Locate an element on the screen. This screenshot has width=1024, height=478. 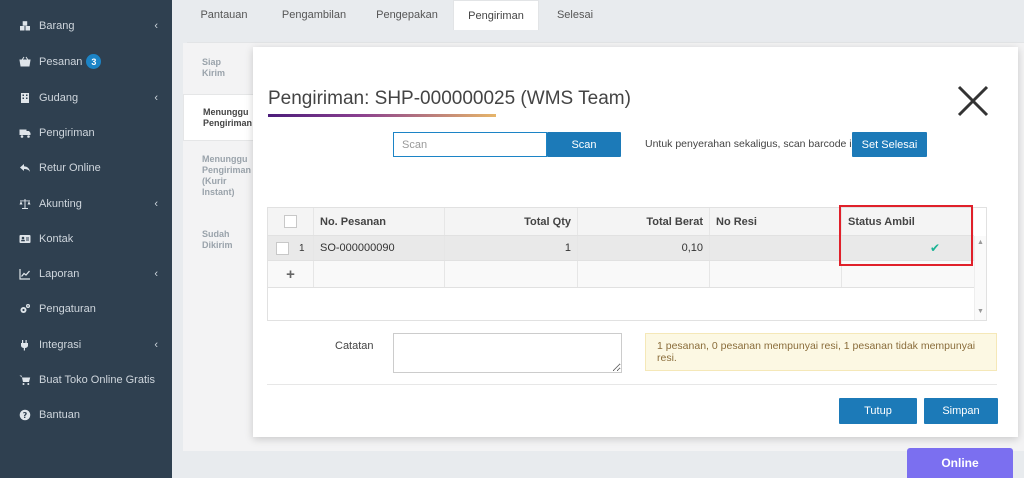
sidebar-item-barang: Barang ‹ is located at coordinates (86, 25).